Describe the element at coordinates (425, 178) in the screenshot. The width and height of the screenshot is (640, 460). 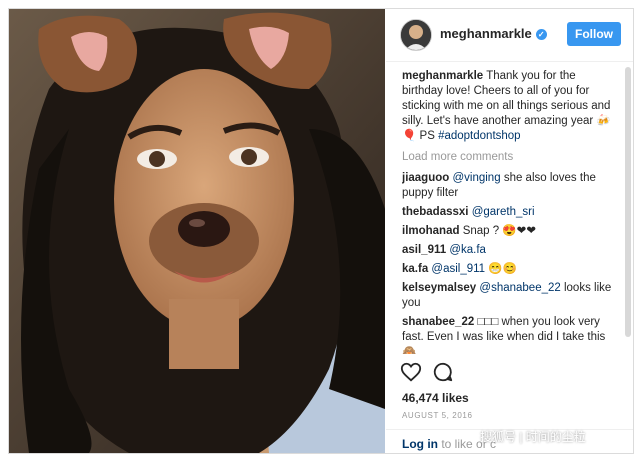
I see `comment-username: jiaaguoo` at that location.